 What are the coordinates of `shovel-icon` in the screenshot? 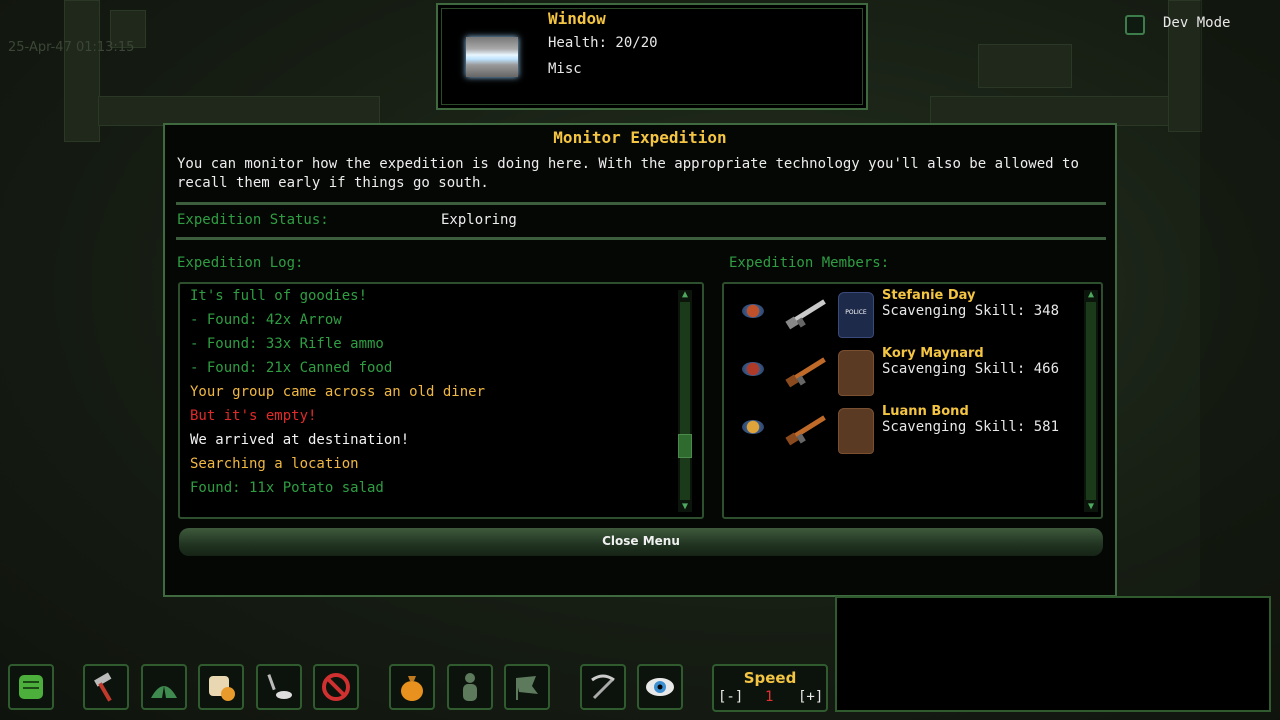 It's located at (279, 686).